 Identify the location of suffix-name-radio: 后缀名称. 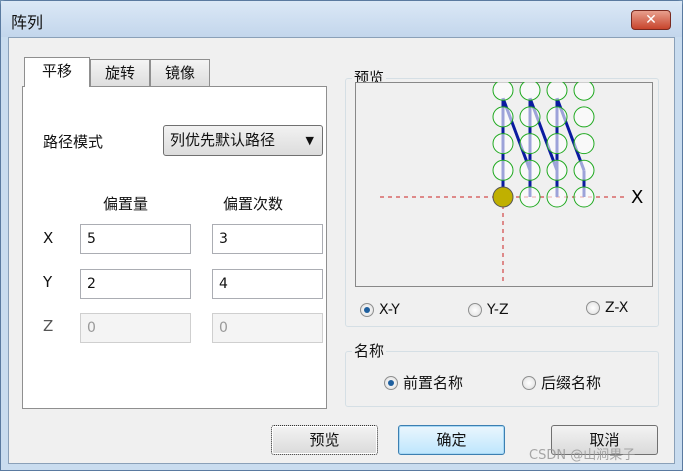
(561, 382).